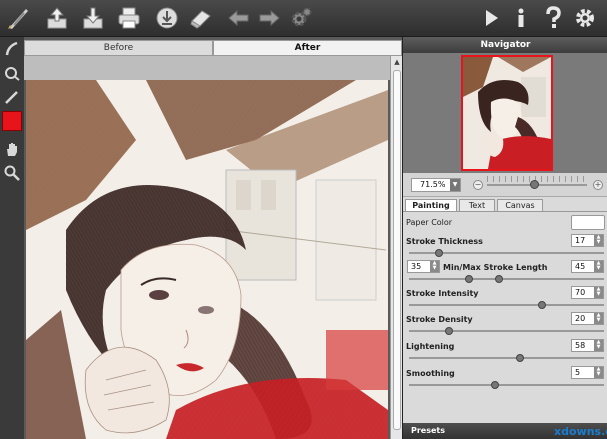 The width and height of the screenshot is (607, 439). What do you see at coordinates (520, 205) in the screenshot?
I see `tab-canvas: Canvas` at bounding box center [520, 205].